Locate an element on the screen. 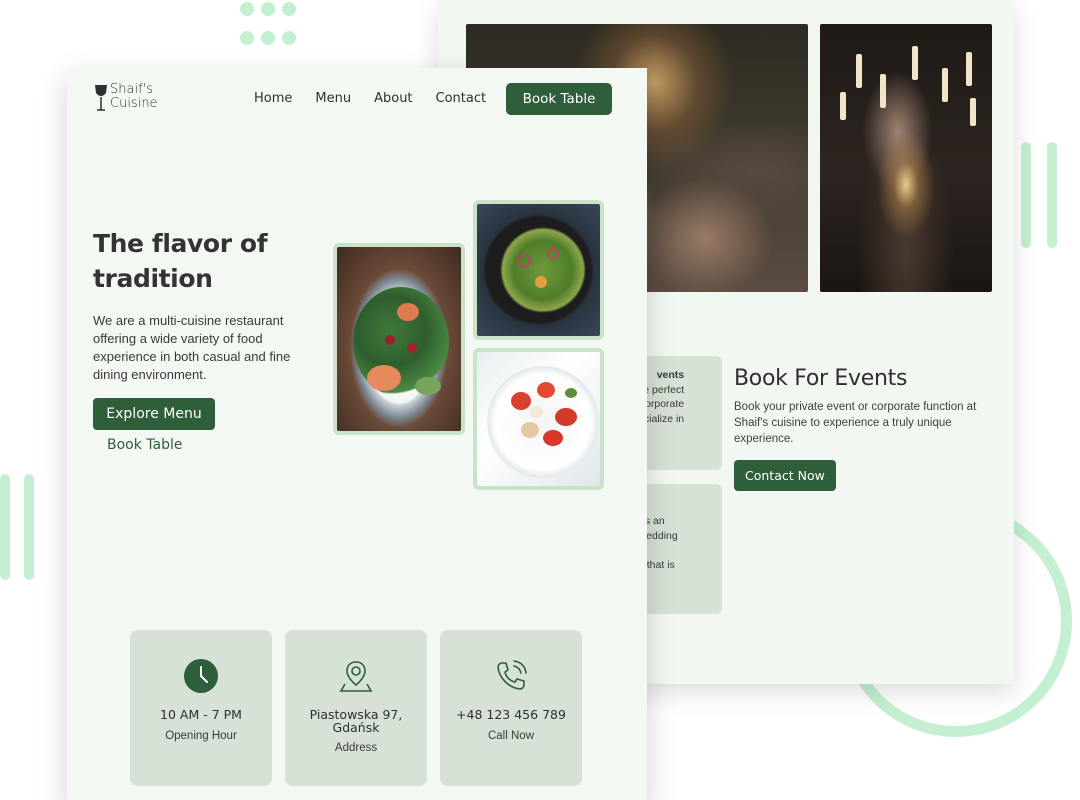  address-card: Piastowska 97, Gdańsk Address is located at coordinates (356, 708).